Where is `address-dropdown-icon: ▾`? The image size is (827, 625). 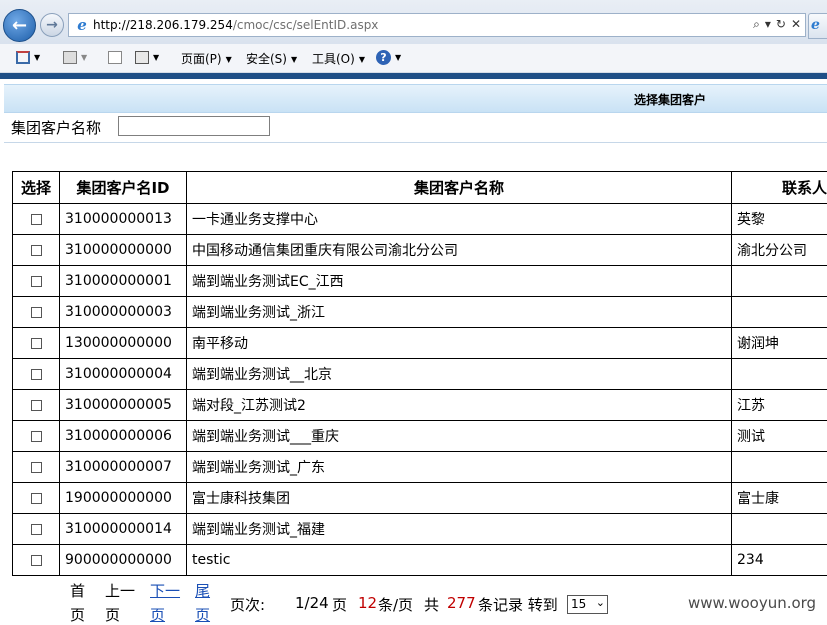
address-dropdown-icon: ▾ is located at coordinates (768, 24).